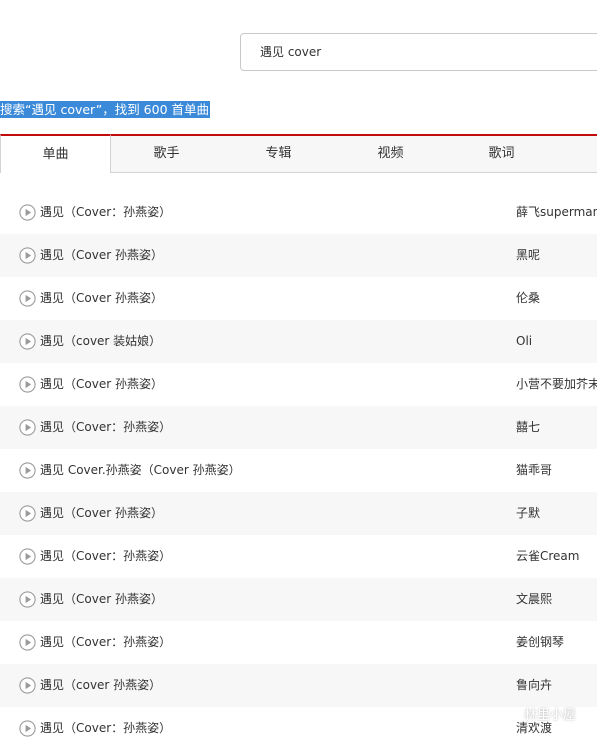 This screenshot has width=597, height=750. What do you see at coordinates (298, 599) in the screenshot?
I see `song-row: 遇见（Cover 孙燕姿） 文晨熙` at bounding box center [298, 599].